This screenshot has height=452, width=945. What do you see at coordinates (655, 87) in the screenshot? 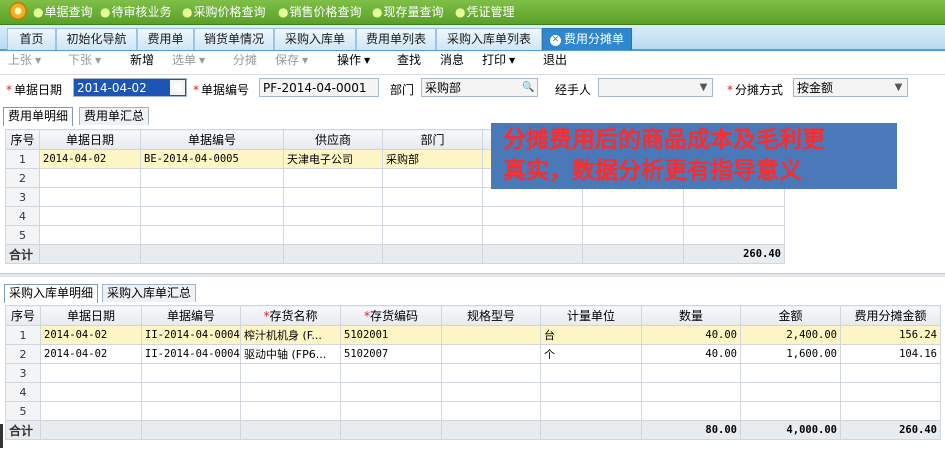
I see `handler-select: ▼` at bounding box center [655, 87].